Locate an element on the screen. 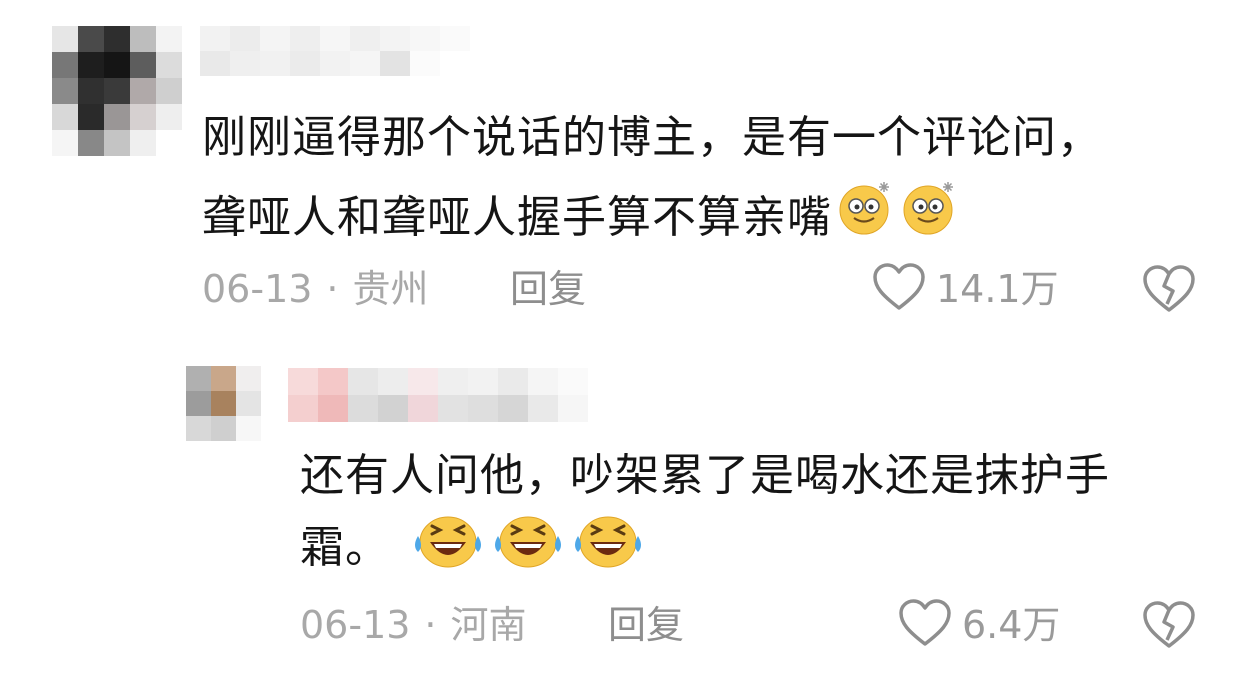 The height and width of the screenshot is (682, 1260). comment-text-line1: 还有人问他，吵架累了是喝水还是抹护手 is located at coordinates (705, 475).